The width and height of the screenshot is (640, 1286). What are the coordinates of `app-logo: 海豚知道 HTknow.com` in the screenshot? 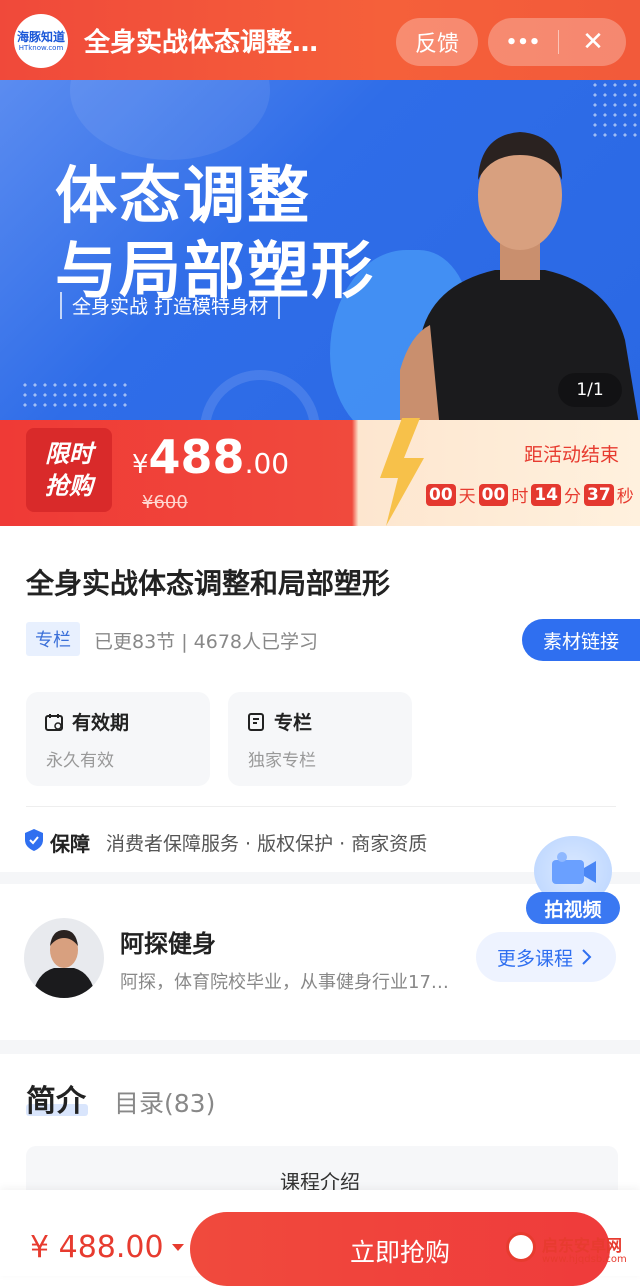 It's located at (41, 41).